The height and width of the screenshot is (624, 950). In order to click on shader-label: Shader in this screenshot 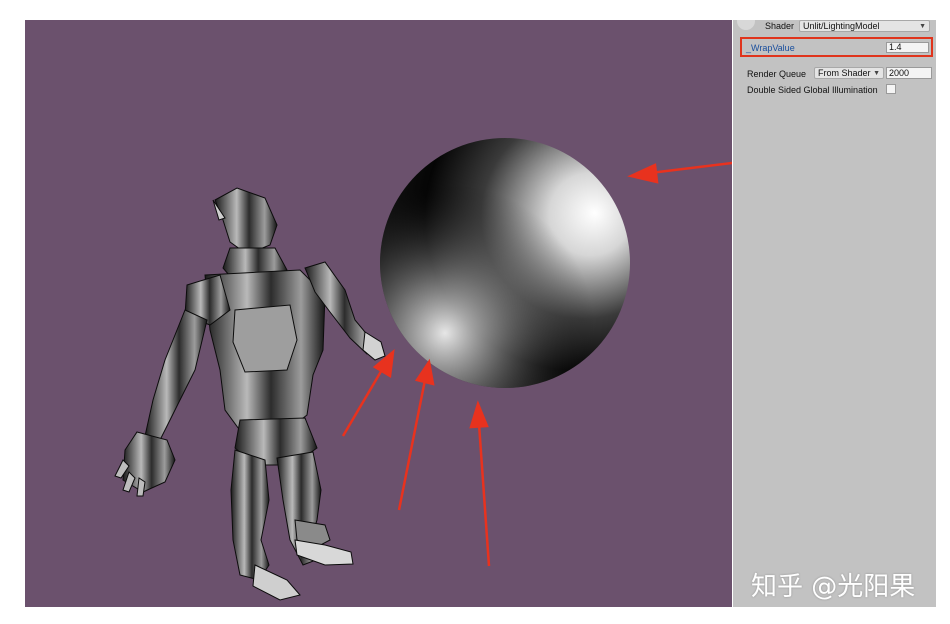, I will do `click(780, 26)`.